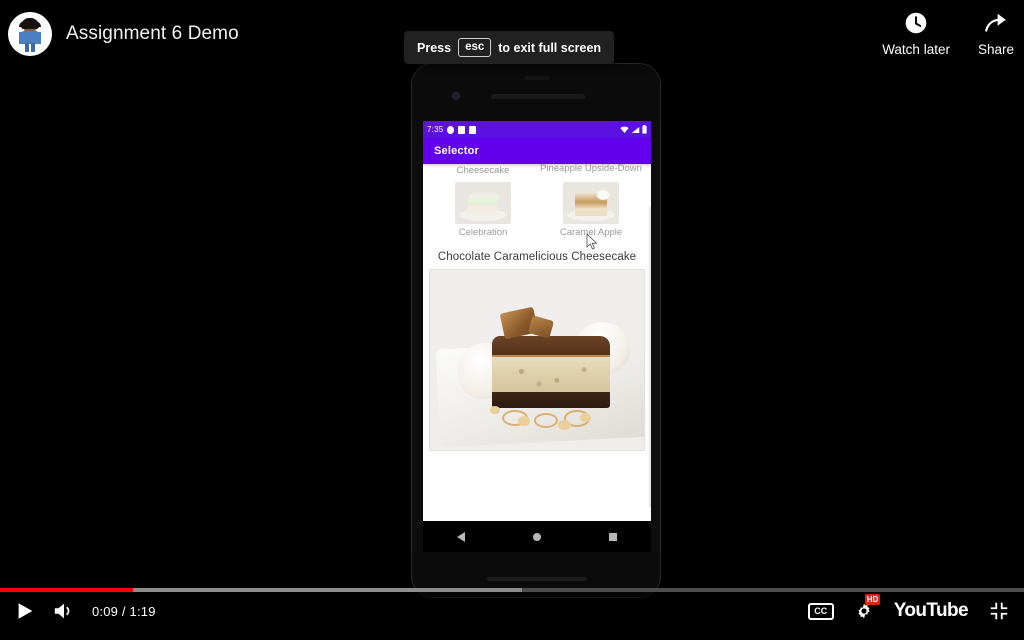 The height and width of the screenshot is (640, 1024). What do you see at coordinates (85, 611) in the screenshot?
I see `player-left-controls: 0:09 / 1:19` at bounding box center [85, 611].